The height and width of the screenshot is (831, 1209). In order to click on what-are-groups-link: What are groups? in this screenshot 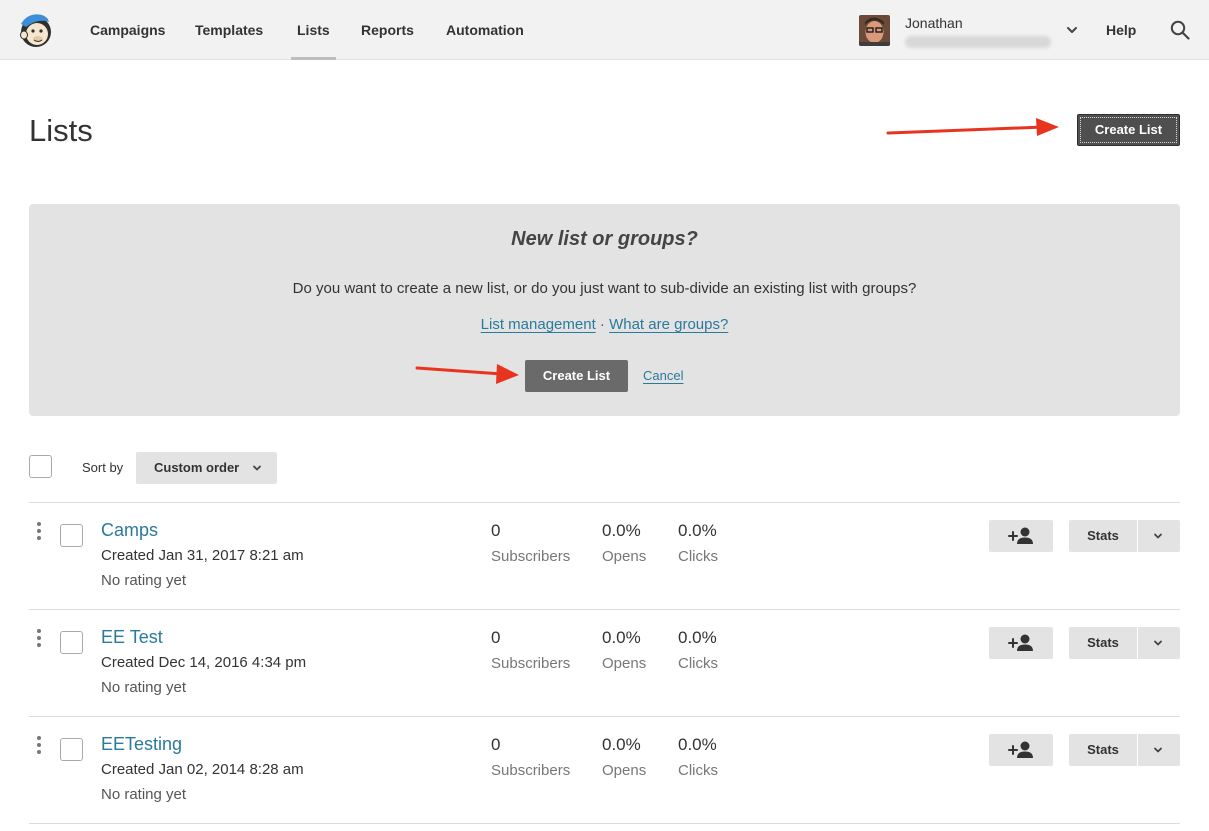, I will do `click(668, 324)`.